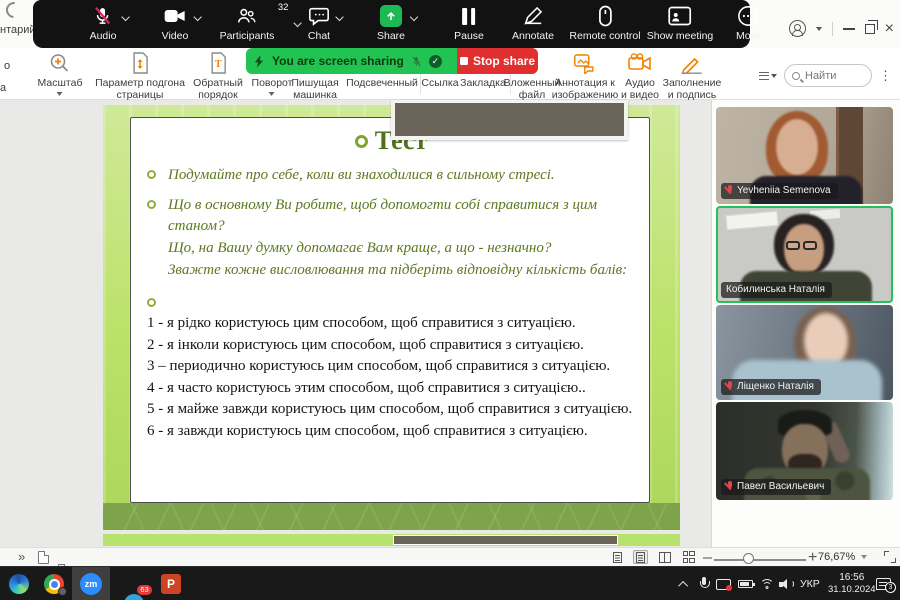 The width and height of the screenshot is (900, 600). Describe the element at coordinates (21, 556) in the screenshot. I see `expand-panel-icon: »` at that location.